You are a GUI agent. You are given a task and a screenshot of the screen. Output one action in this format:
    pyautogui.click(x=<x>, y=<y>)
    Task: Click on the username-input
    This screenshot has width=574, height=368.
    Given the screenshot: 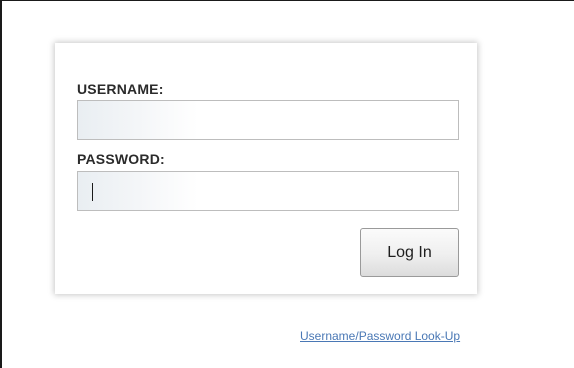 What is the action you would take?
    pyautogui.click(x=268, y=120)
    